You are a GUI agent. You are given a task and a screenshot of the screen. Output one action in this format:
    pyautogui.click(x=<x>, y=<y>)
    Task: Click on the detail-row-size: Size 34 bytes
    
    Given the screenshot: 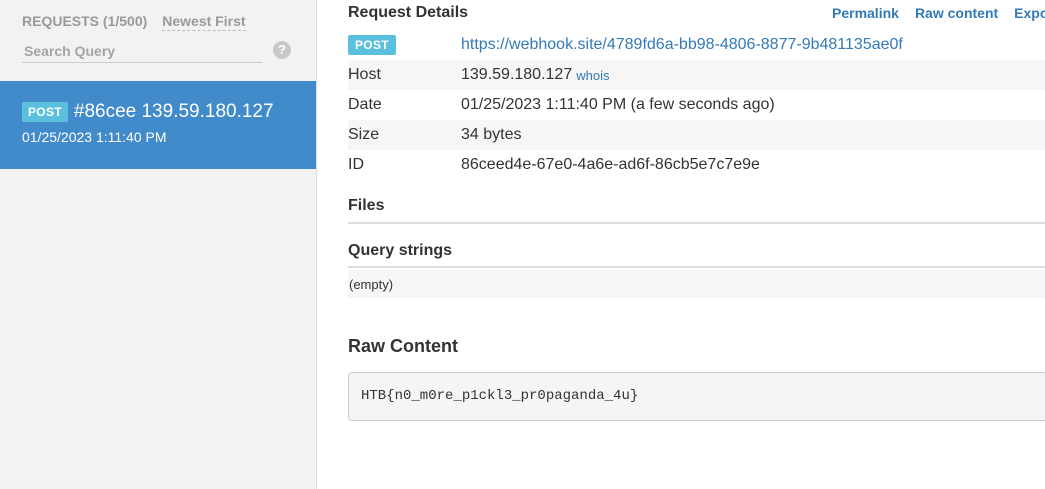 What is the action you would take?
    pyautogui.click(x=696, y=135)
    